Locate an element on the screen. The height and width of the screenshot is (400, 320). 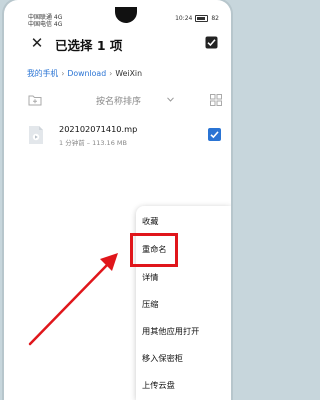
file-list-item: 202102071410.mp 1 分钟前 – 113.16 MB is located at coordinates (117, 138).